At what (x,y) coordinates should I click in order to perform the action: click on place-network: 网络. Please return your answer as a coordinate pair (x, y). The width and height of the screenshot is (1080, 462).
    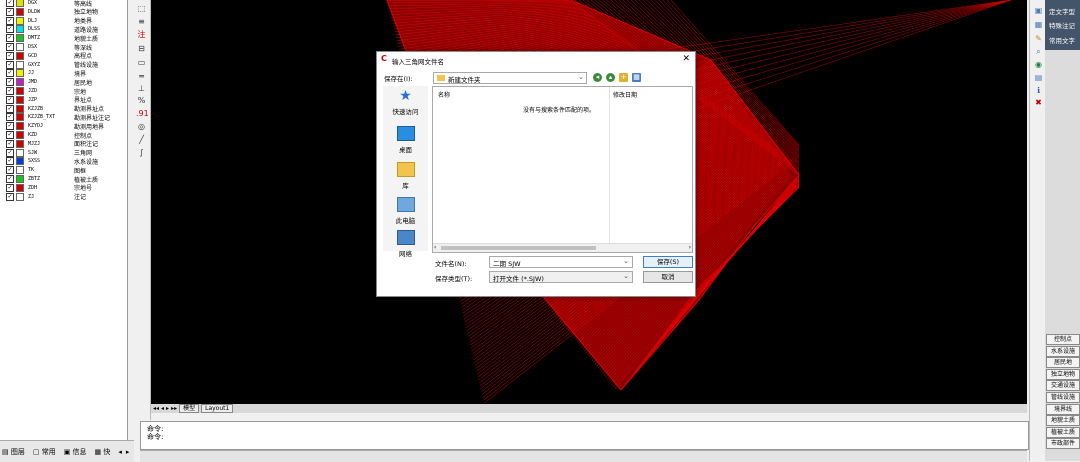
    Looking at the image, I should click on (405, 244).